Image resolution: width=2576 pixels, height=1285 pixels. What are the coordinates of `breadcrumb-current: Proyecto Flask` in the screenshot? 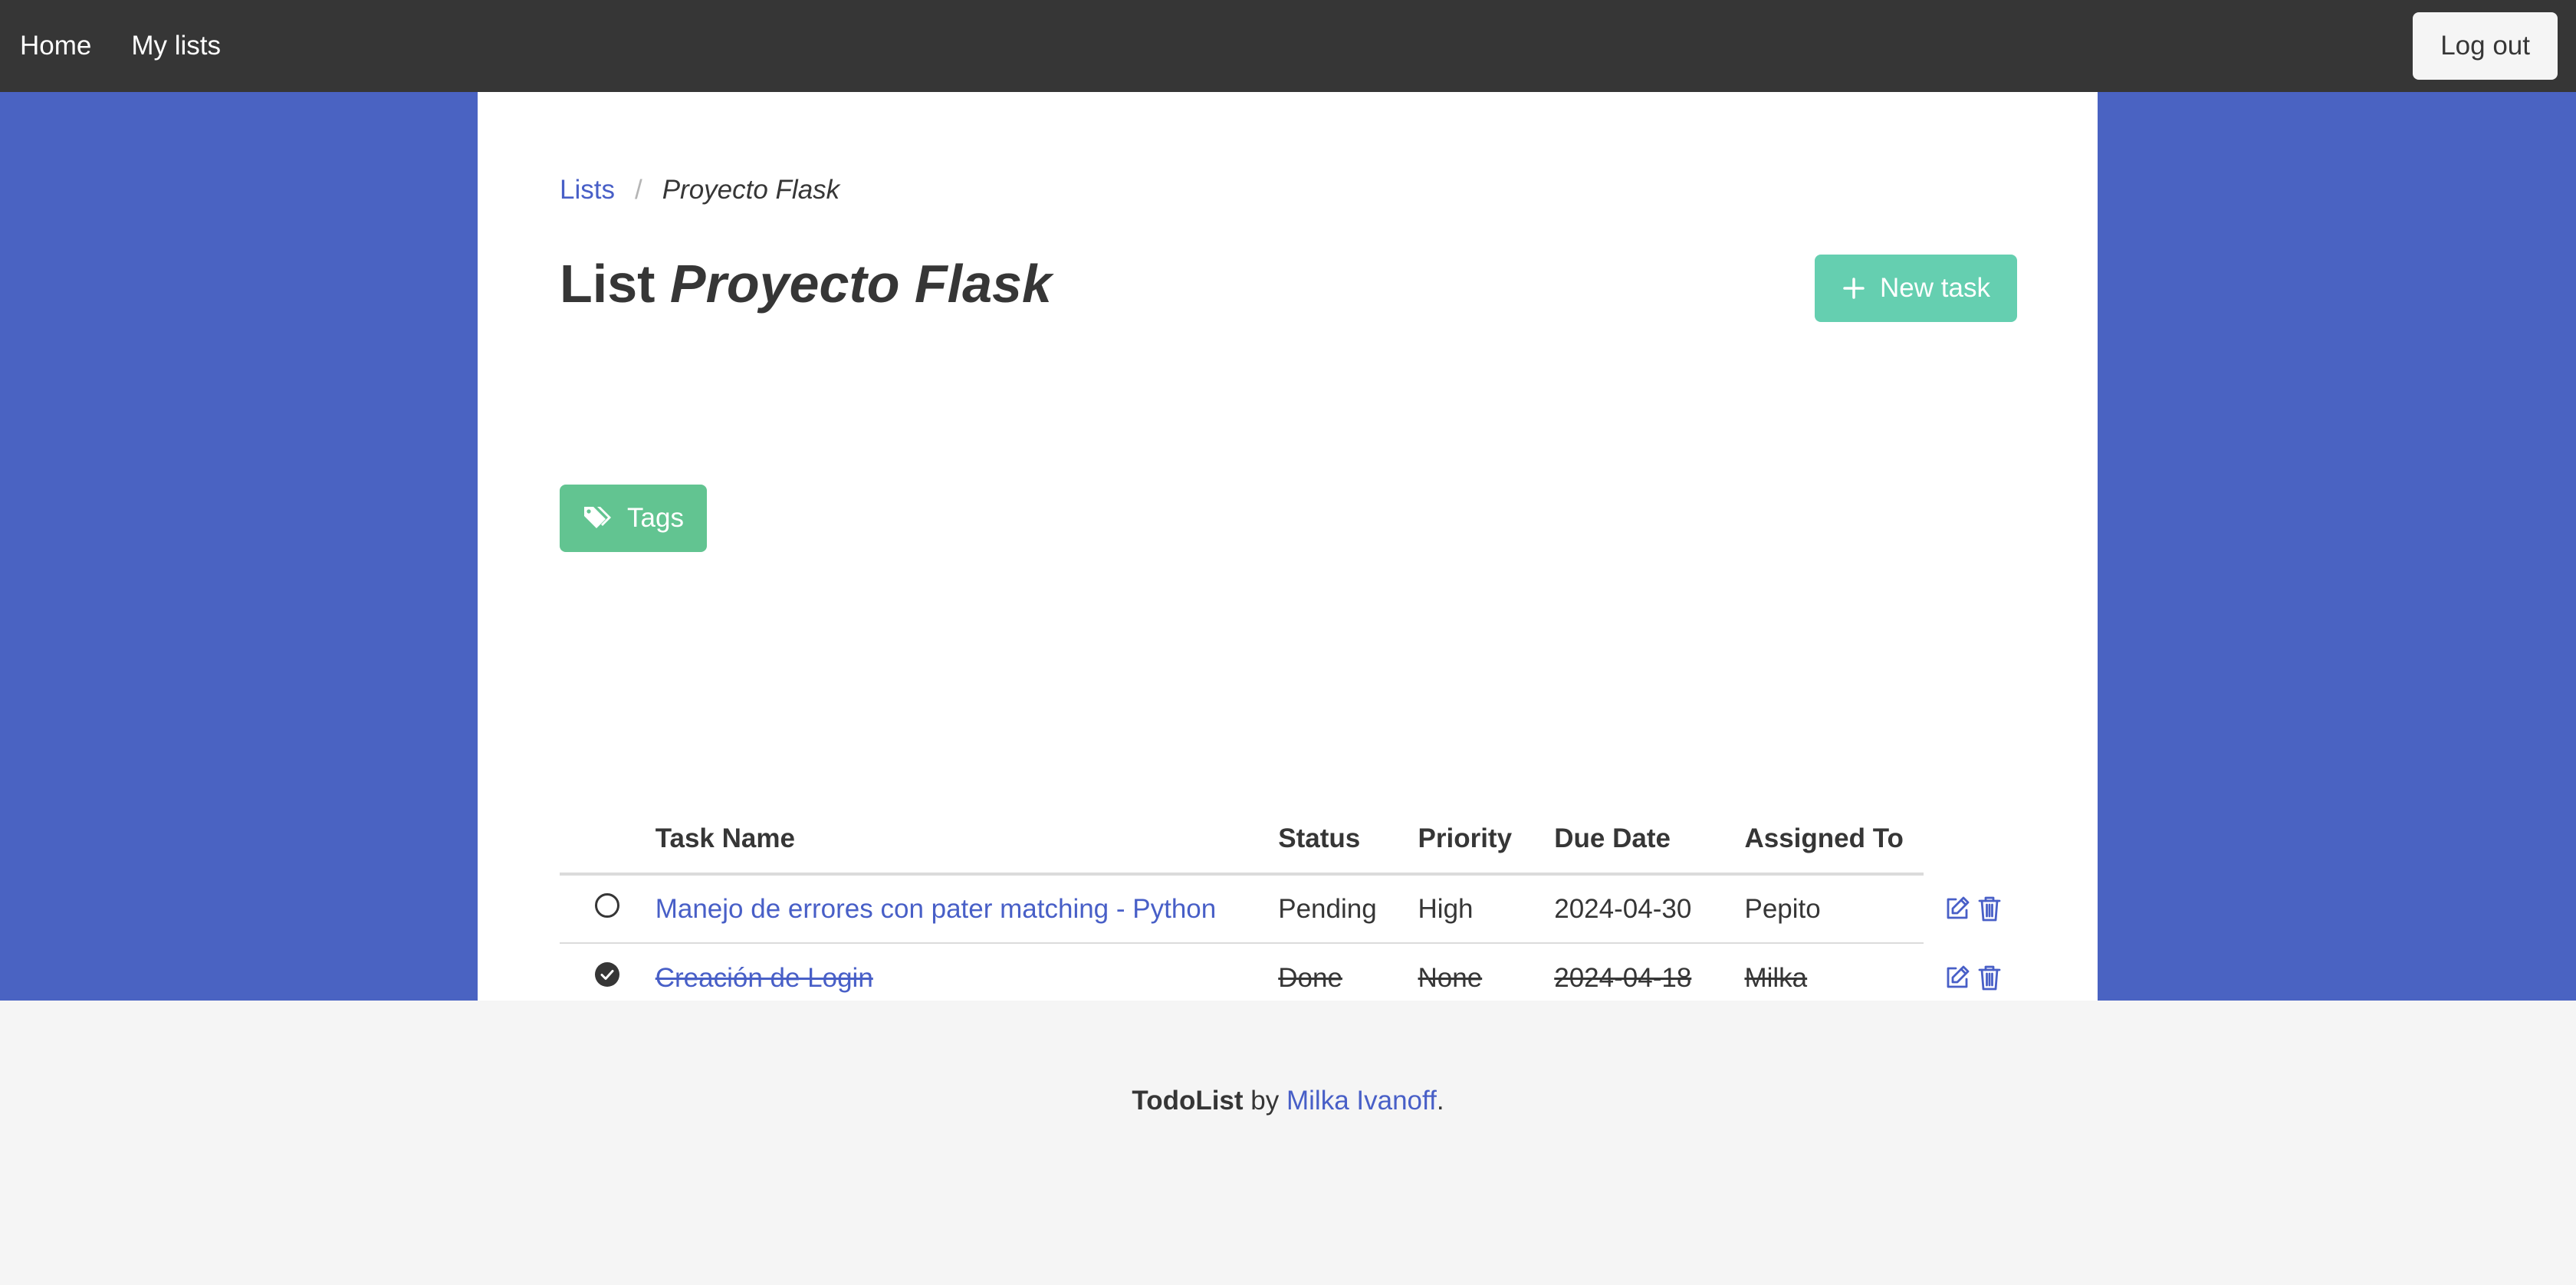 It's located at (751, 190).